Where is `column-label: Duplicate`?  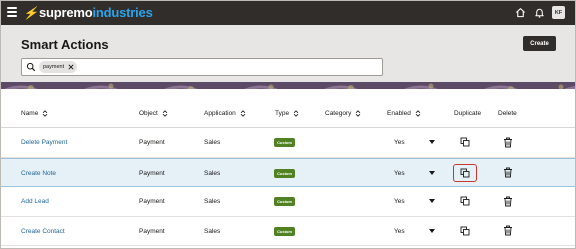
column-label: Duplicate is located at coordinates (468, 113).